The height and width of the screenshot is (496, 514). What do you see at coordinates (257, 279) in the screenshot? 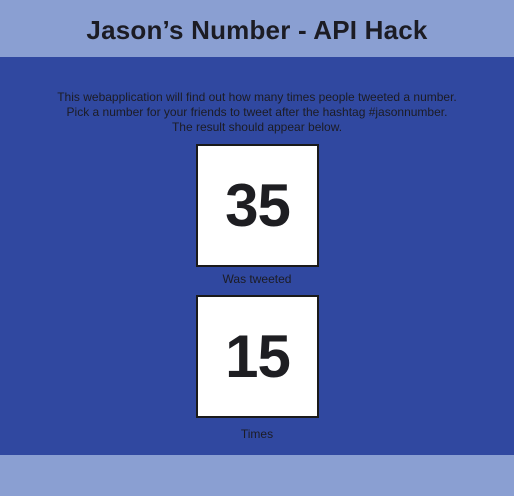
I see `tweeted-number-caption: Was tweeted` at bounding box center [257, 279].